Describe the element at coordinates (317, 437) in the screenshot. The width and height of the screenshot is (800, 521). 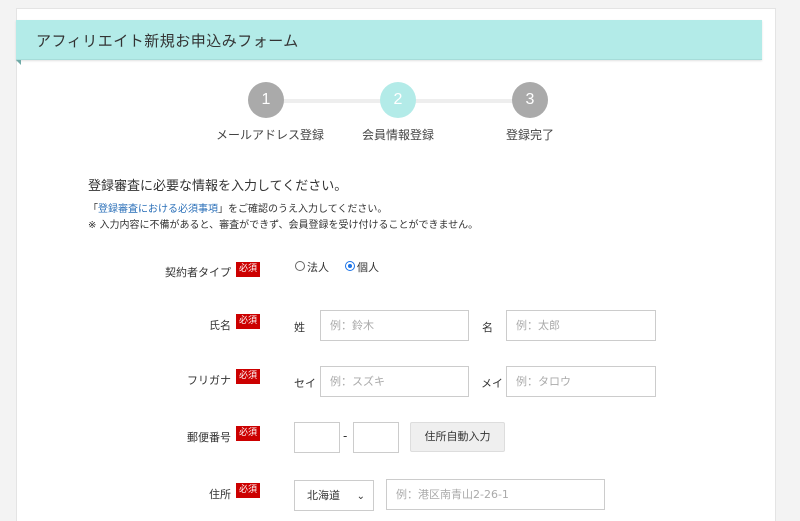
I see `postal-code-first-input` at that location.